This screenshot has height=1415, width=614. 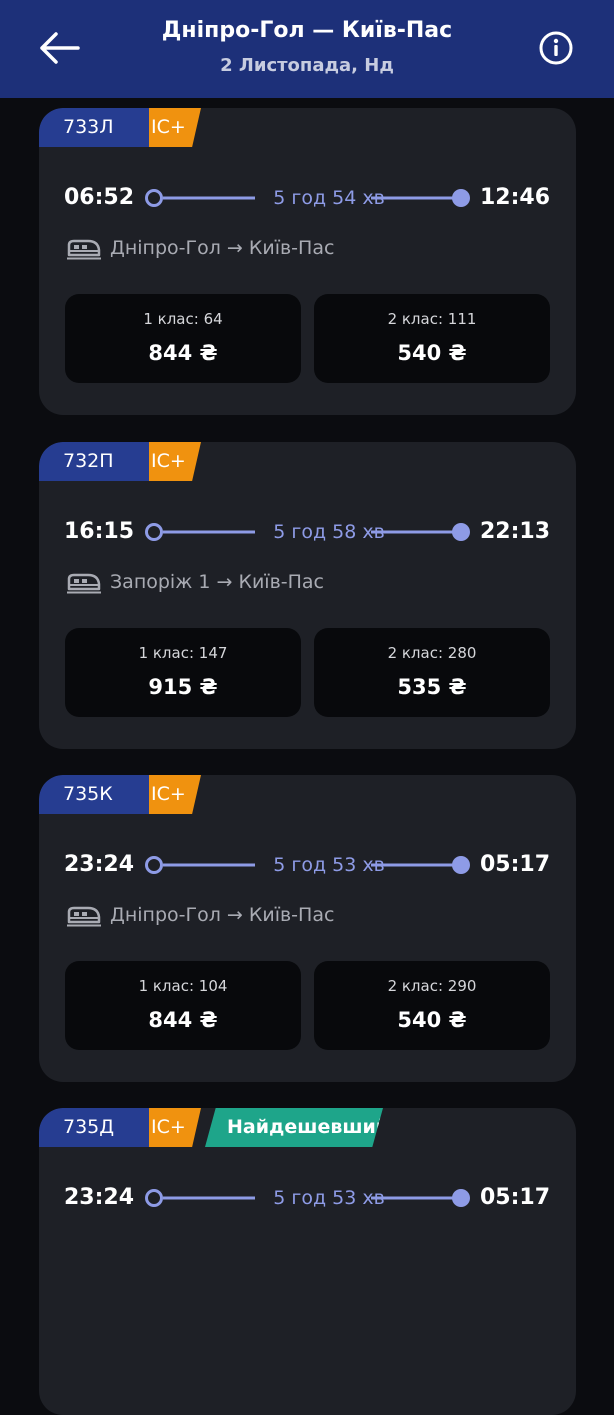 I want to click on arrival-time: 22:13, so click(x=514, y=531).